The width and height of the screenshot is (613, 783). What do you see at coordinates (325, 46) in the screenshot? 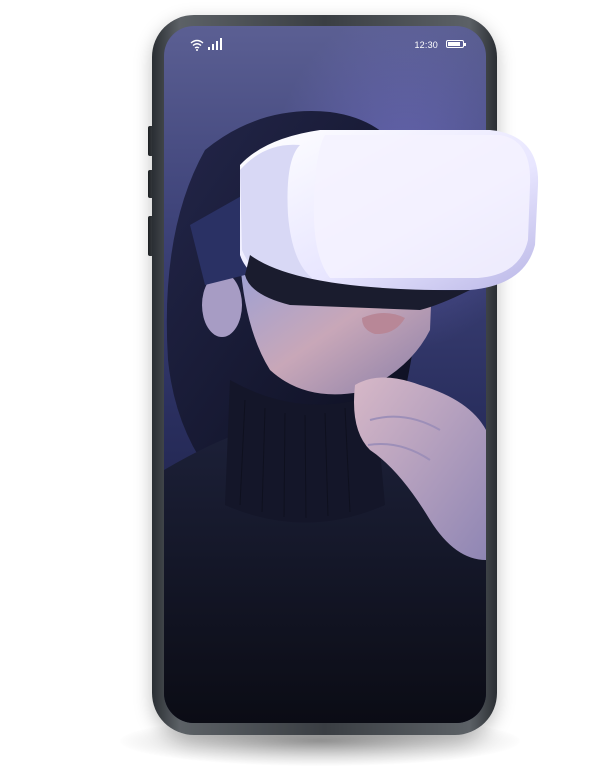
I see `status-bar: 12:30` at bounding box center [325, 46].